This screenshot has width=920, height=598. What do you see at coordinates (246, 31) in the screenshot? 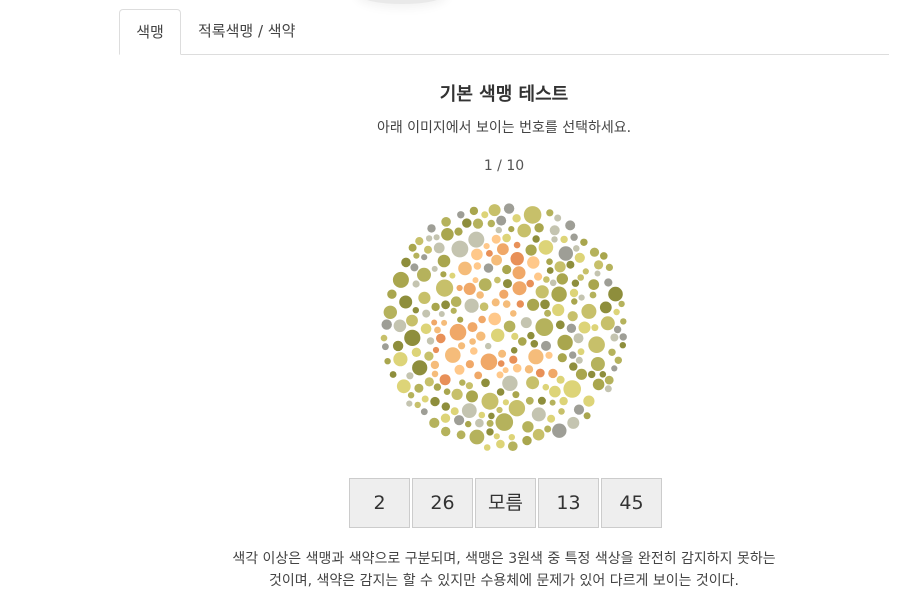
I see `tab-red-green: 적록색맹 / 색약` at bounding box center [246, 31].